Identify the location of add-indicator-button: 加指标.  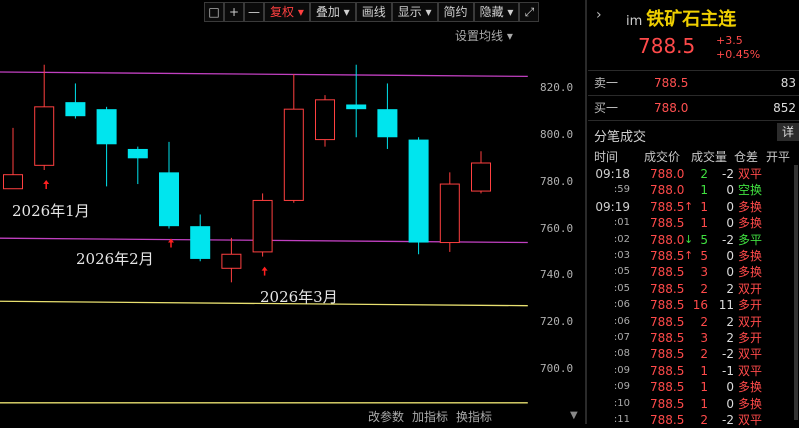
(430, 416).